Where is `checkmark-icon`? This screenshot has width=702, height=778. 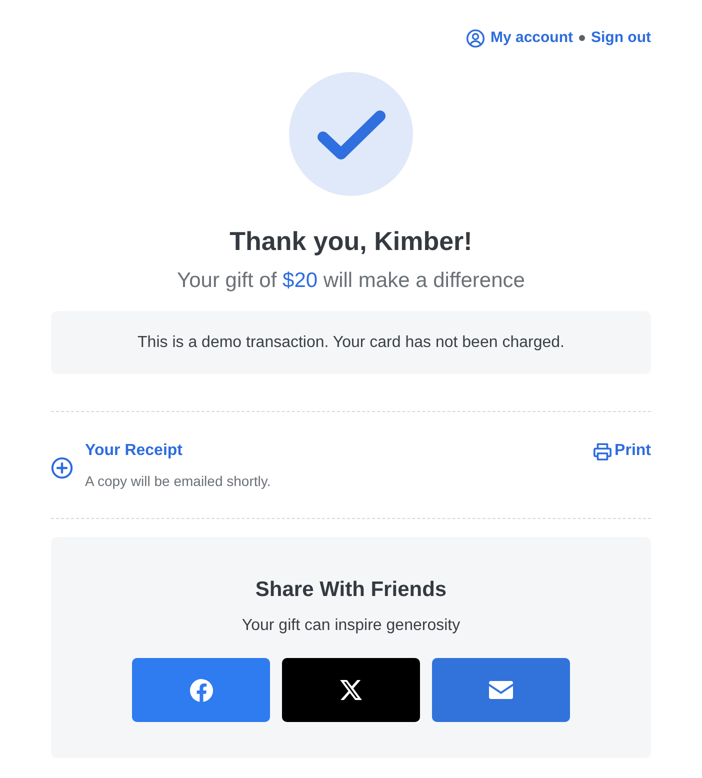 checkmark-icon is located at coordinates (351, 134).